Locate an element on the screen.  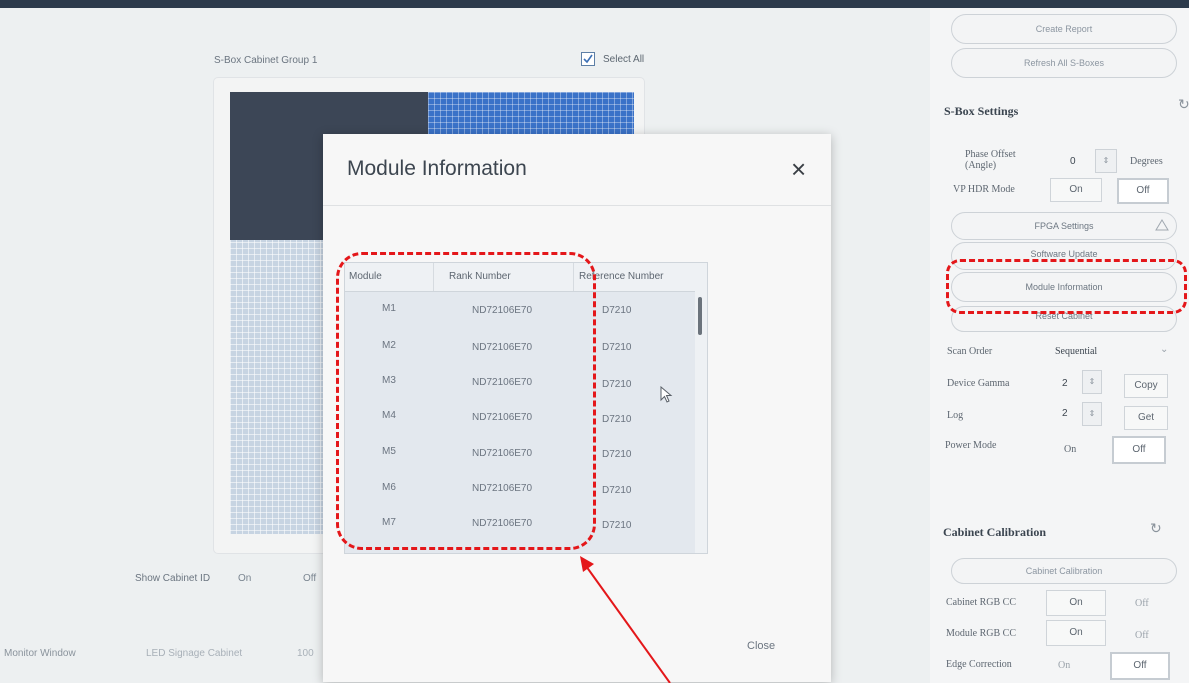
scan-order-label: Scan Order is located at coordinates (970, 351).